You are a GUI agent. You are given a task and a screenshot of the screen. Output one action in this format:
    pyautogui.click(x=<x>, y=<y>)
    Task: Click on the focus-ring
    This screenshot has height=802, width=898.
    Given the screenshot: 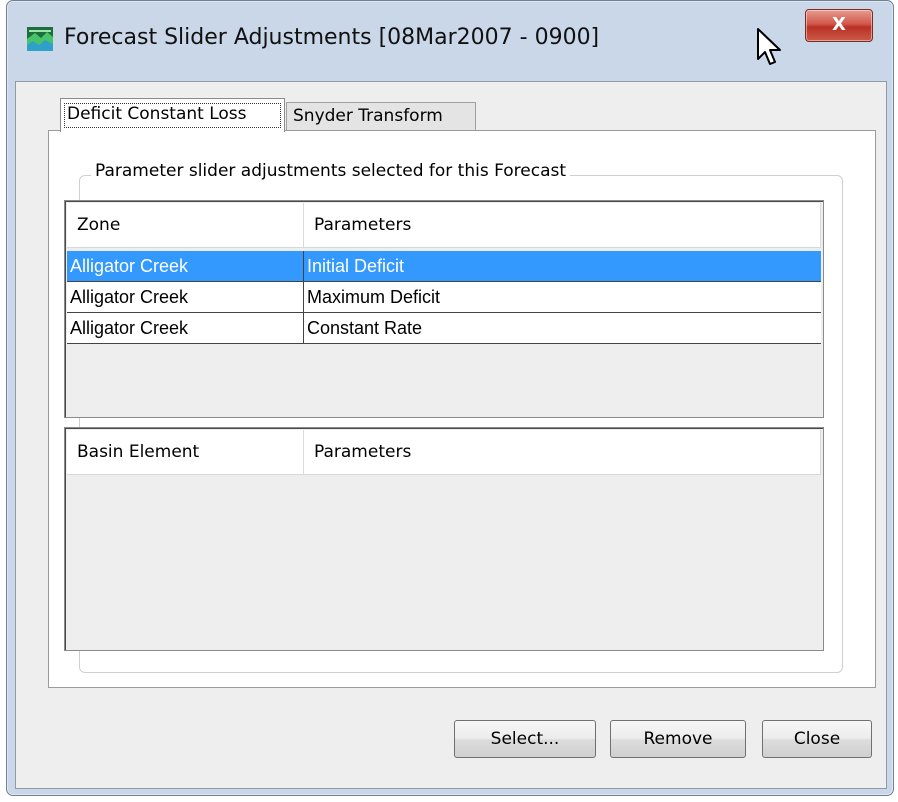 What is the action you would take?
    pyautogui.click(x=172, y=115)
    